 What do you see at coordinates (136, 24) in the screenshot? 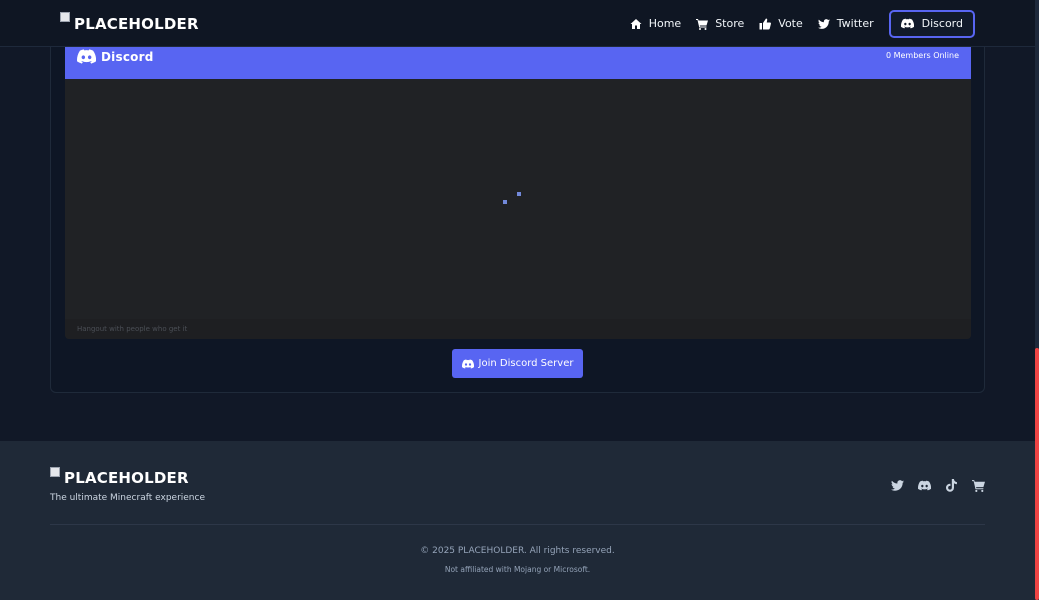
I see `site-brand-text: PLACEHOLDER` at bounding box center [136, 24].